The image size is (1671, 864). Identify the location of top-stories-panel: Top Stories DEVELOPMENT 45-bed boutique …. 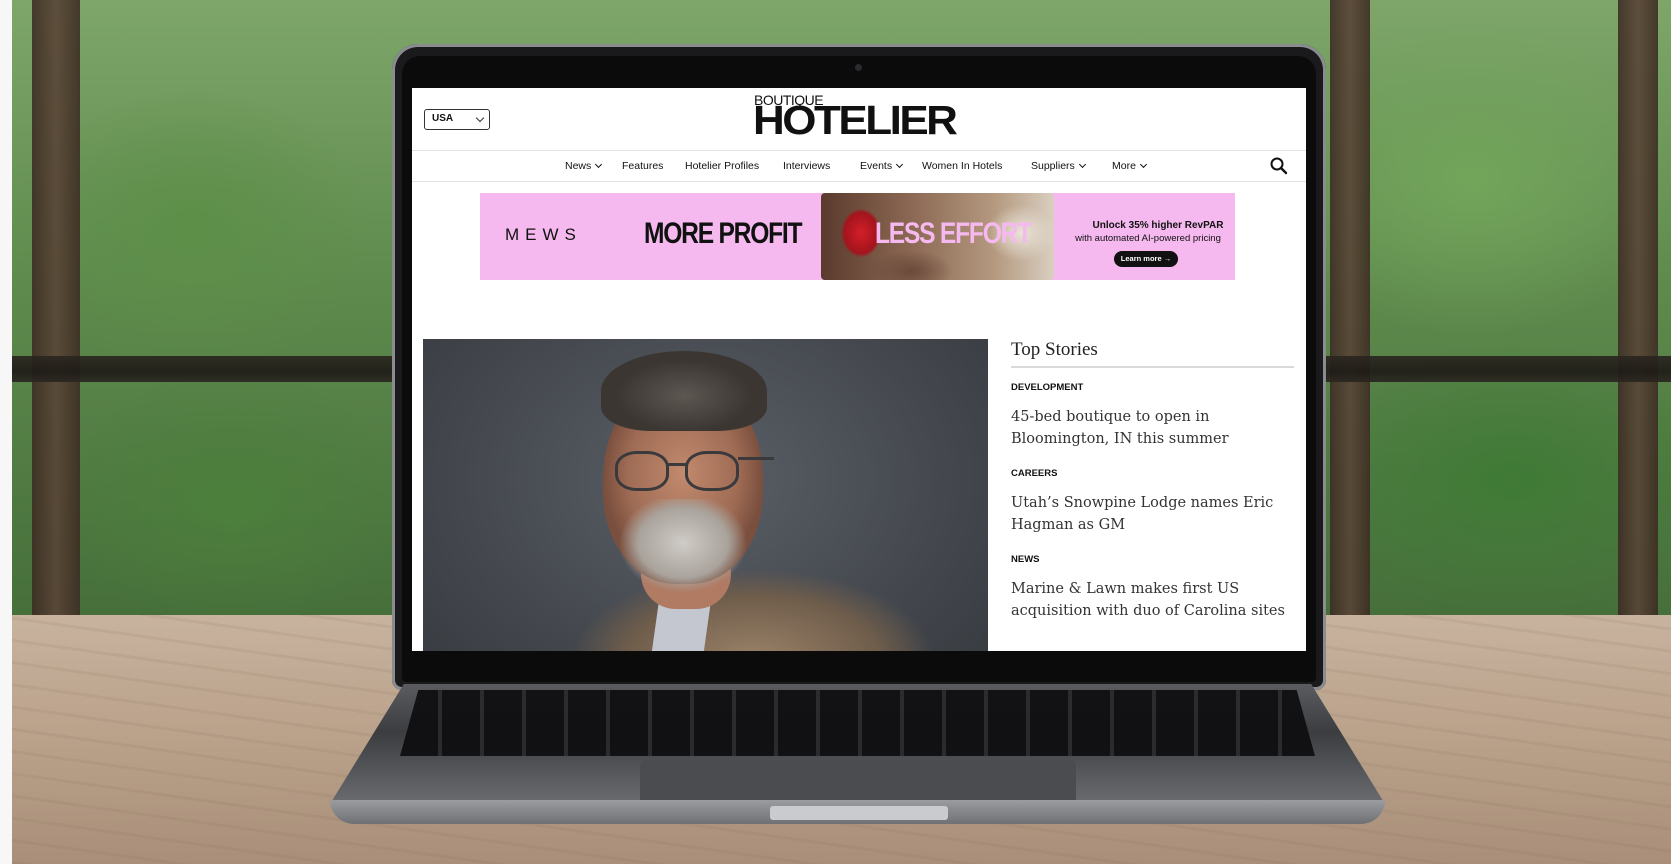
(1152, 480).